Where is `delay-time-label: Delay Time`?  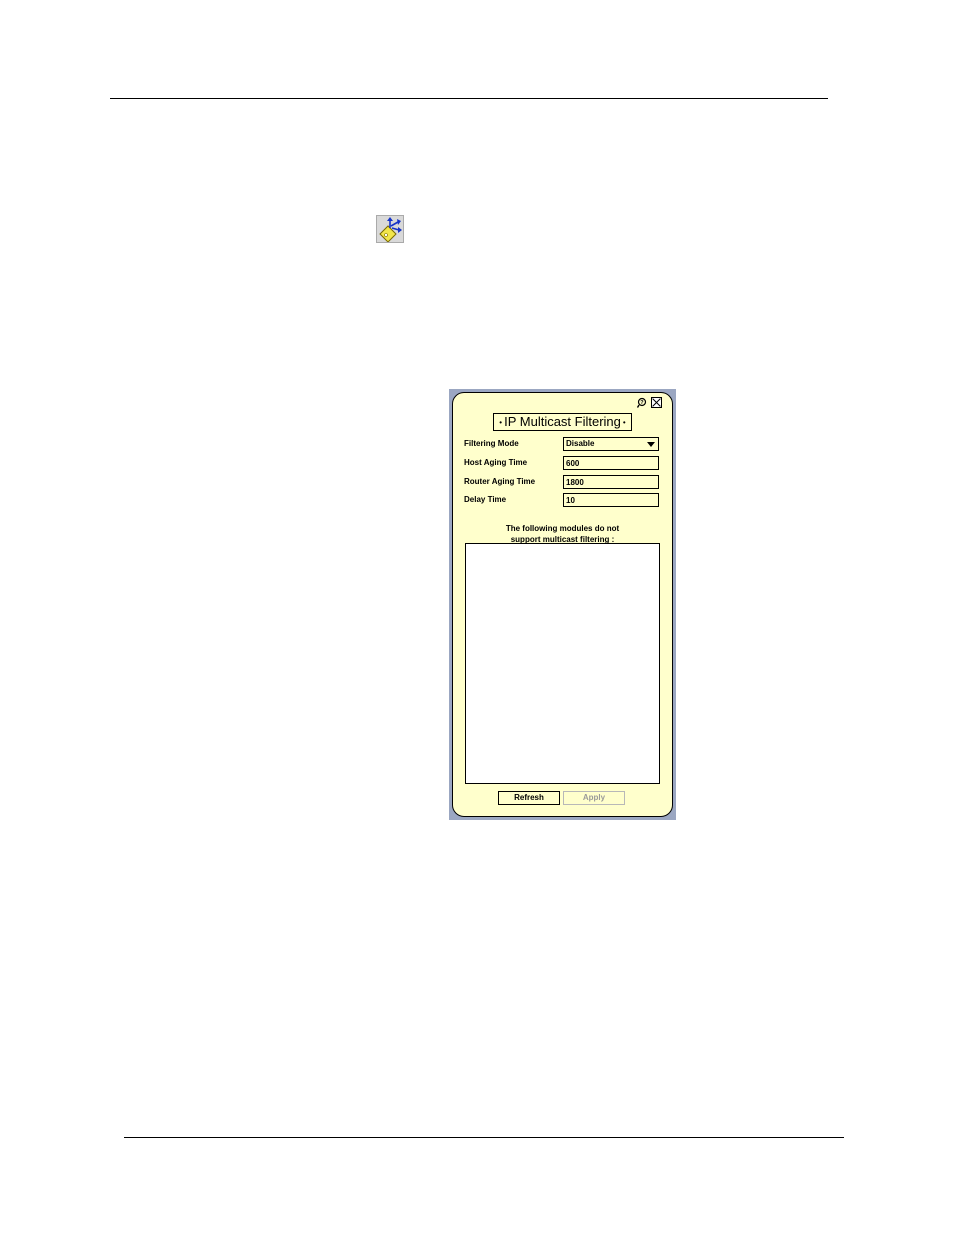
delay-time-label: Delay Time is located at coordinates (485, 499).